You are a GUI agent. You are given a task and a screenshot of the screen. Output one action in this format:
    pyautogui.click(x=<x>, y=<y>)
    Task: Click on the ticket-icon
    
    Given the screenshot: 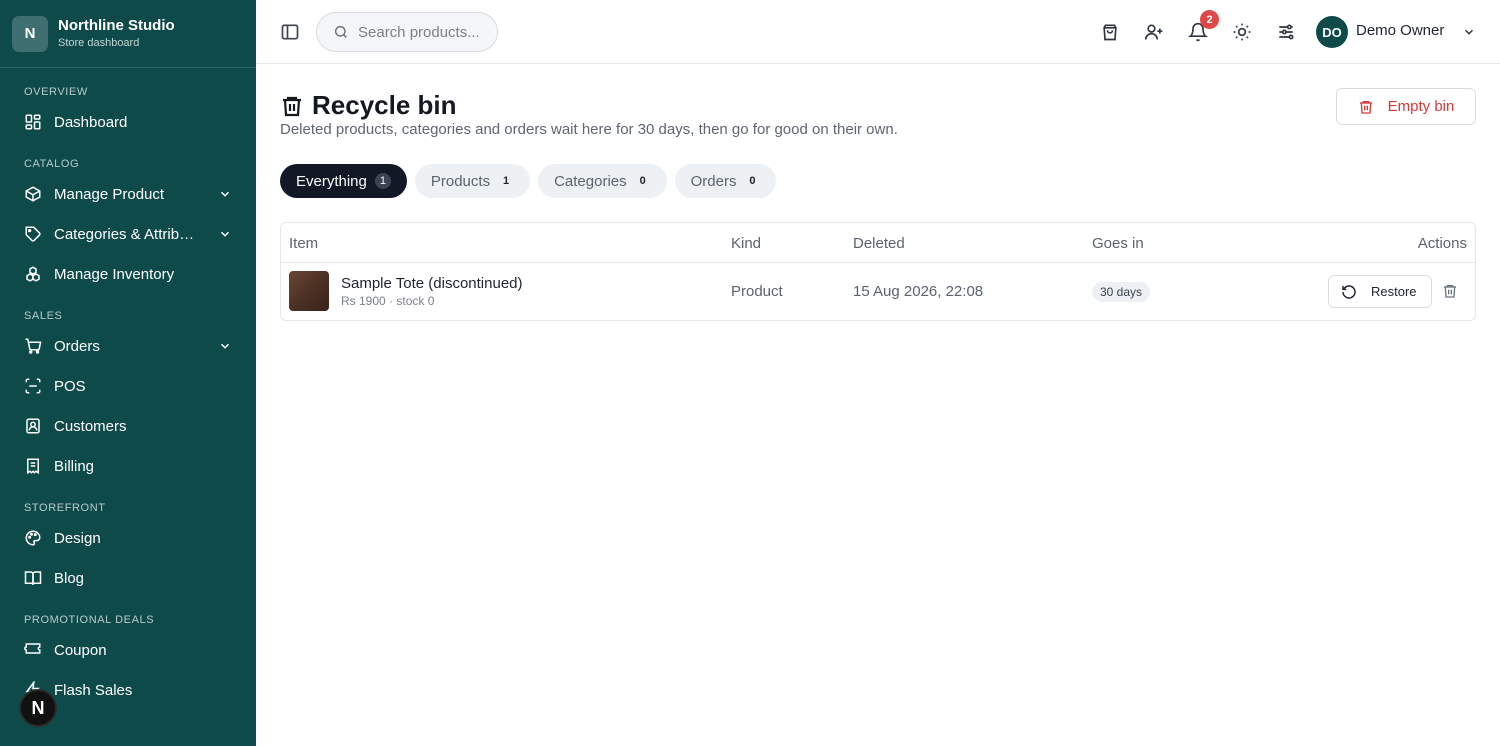 What is the action you would take?
    pyautogui.click(x=32, y=648)
    